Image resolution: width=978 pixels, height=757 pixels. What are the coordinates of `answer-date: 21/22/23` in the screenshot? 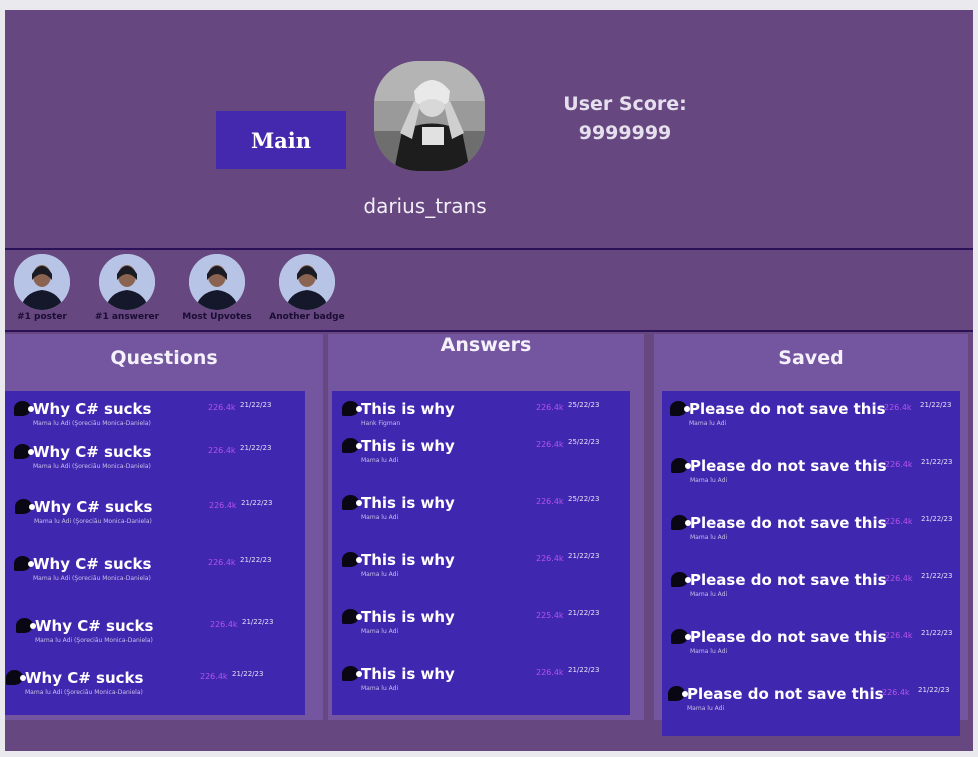 It's located at (584, 556).